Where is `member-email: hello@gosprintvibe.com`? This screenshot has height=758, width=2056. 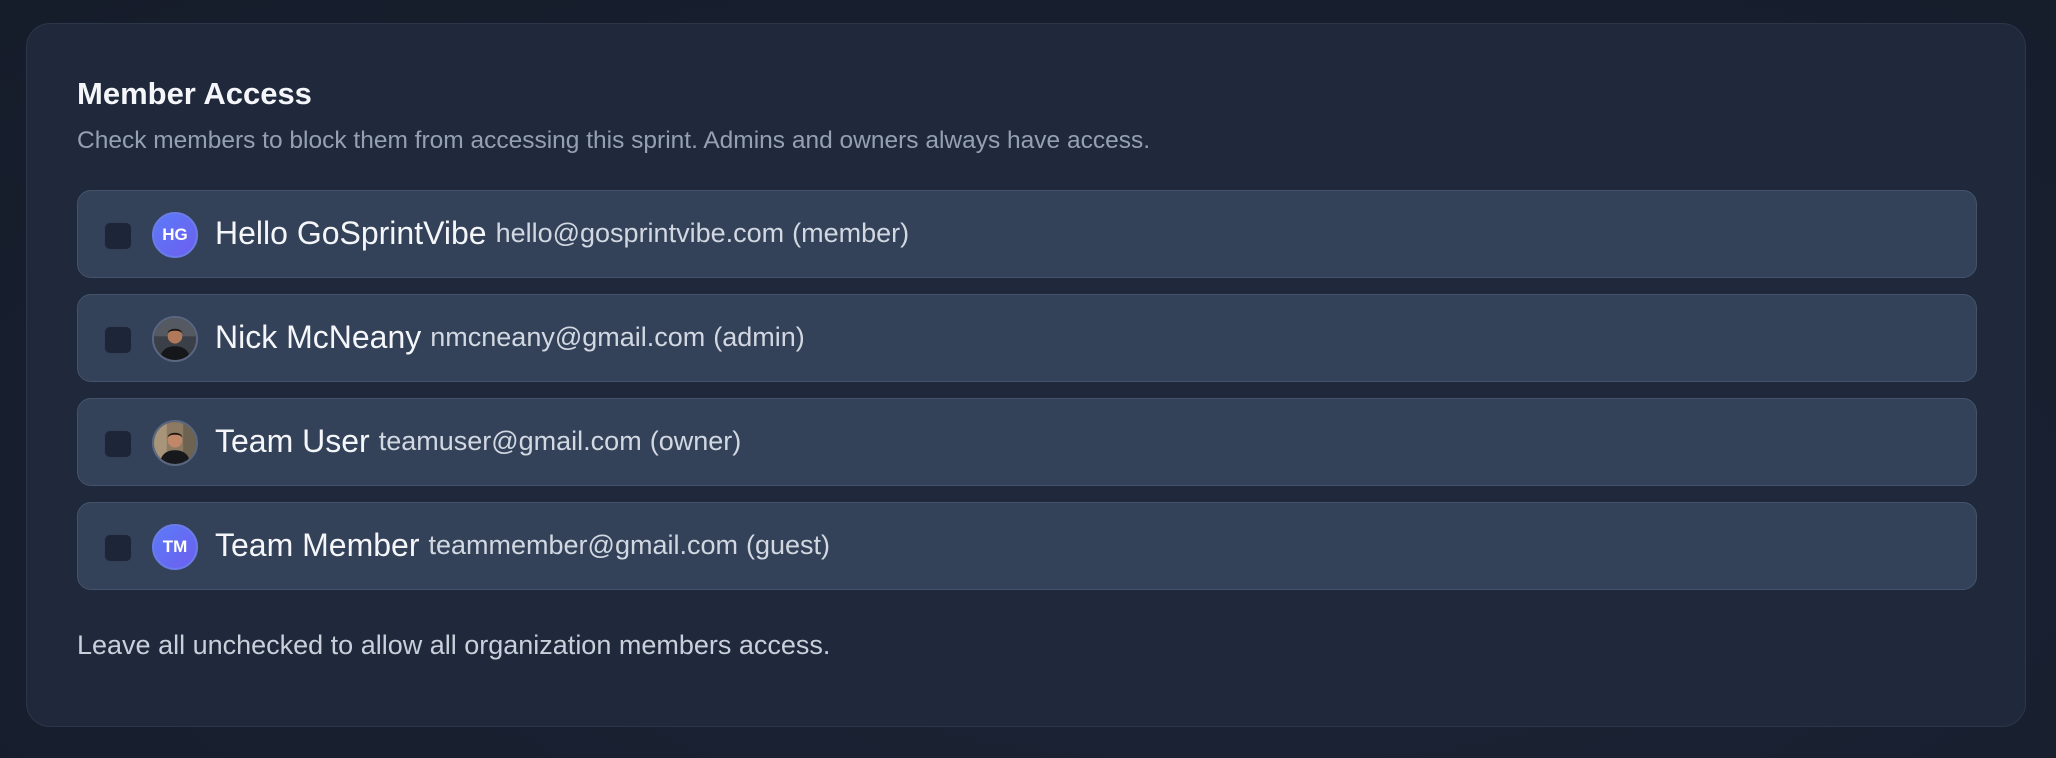
member-email: hello@gosprintvibe.com is located at coordinates (640, 233).